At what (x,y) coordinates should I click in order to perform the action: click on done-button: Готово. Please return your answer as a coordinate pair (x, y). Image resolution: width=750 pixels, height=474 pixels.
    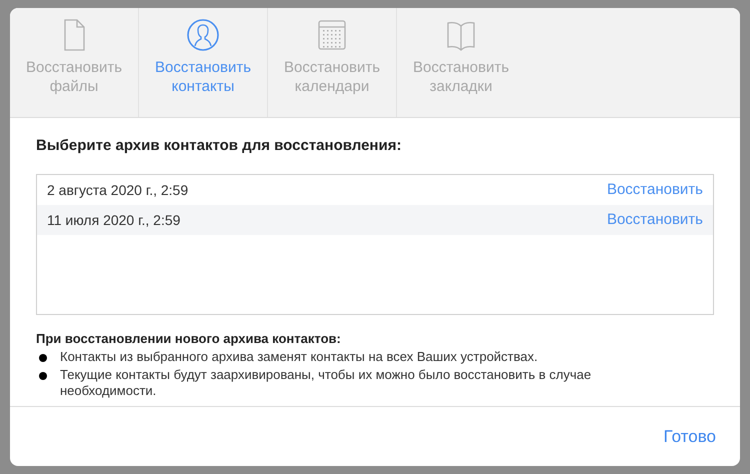
    Looking at the image, I should click on (690, 437).